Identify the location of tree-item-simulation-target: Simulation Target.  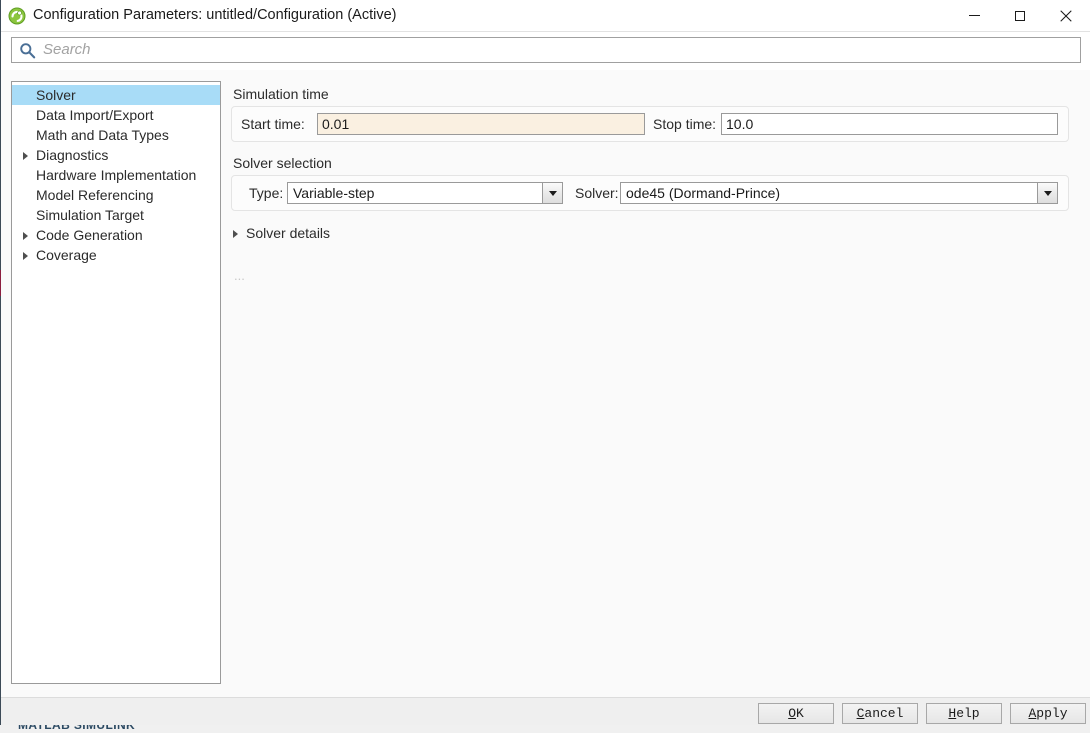
(116, 215).